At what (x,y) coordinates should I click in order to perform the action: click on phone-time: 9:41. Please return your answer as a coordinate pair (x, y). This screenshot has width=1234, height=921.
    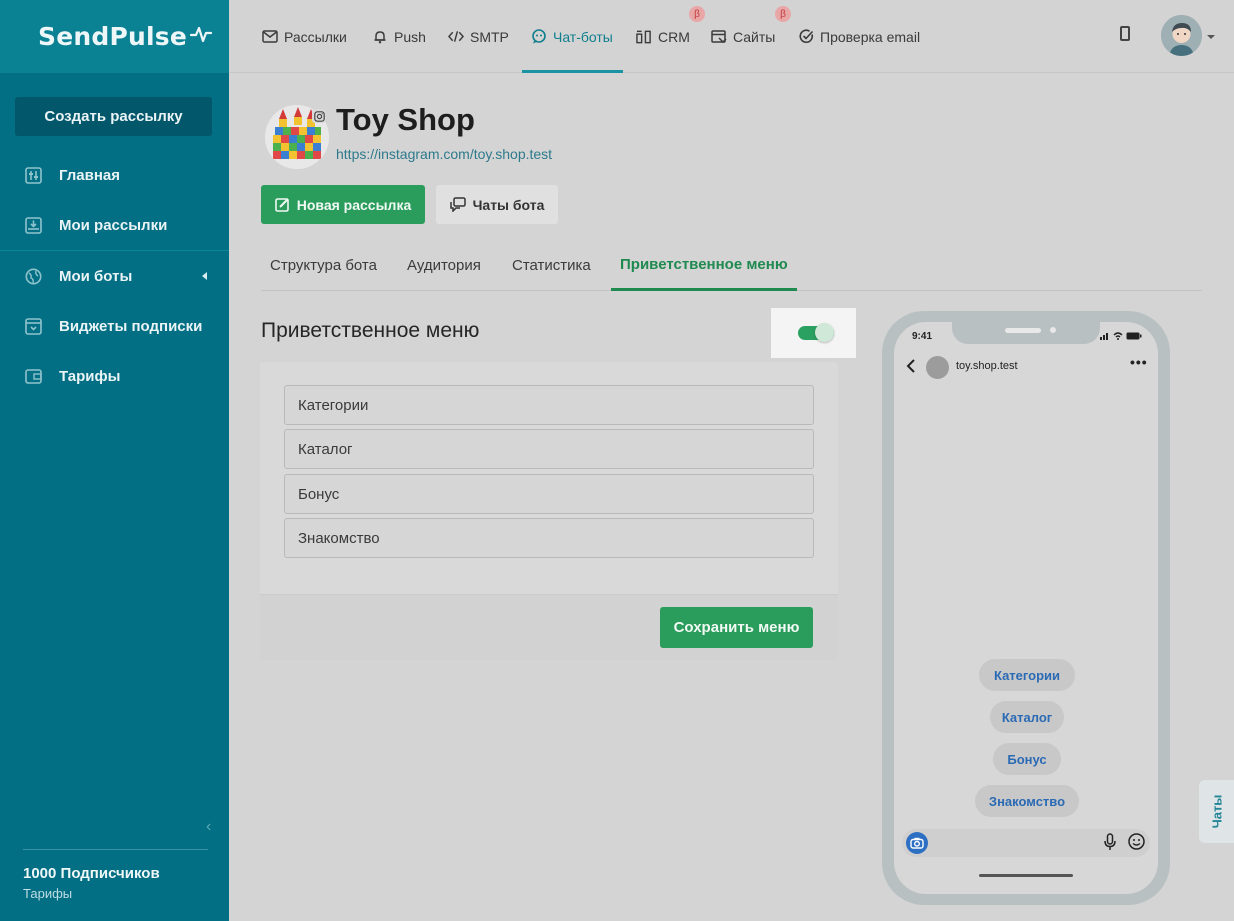
    Looking at the image, I should click on (922, 336).